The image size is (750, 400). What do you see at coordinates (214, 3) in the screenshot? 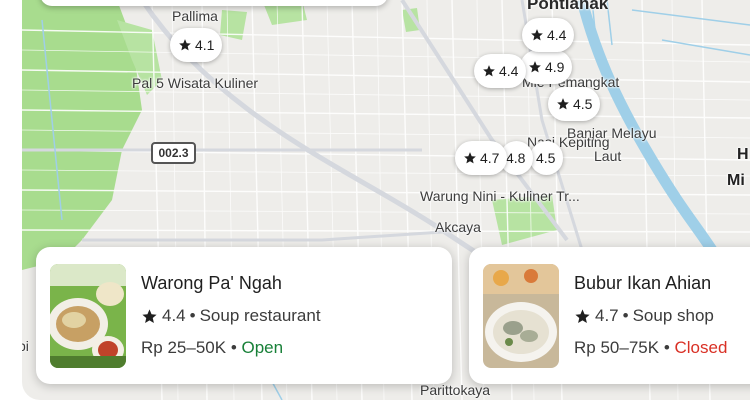
I see `search-panel-edge` at bounding box center [214, 3].